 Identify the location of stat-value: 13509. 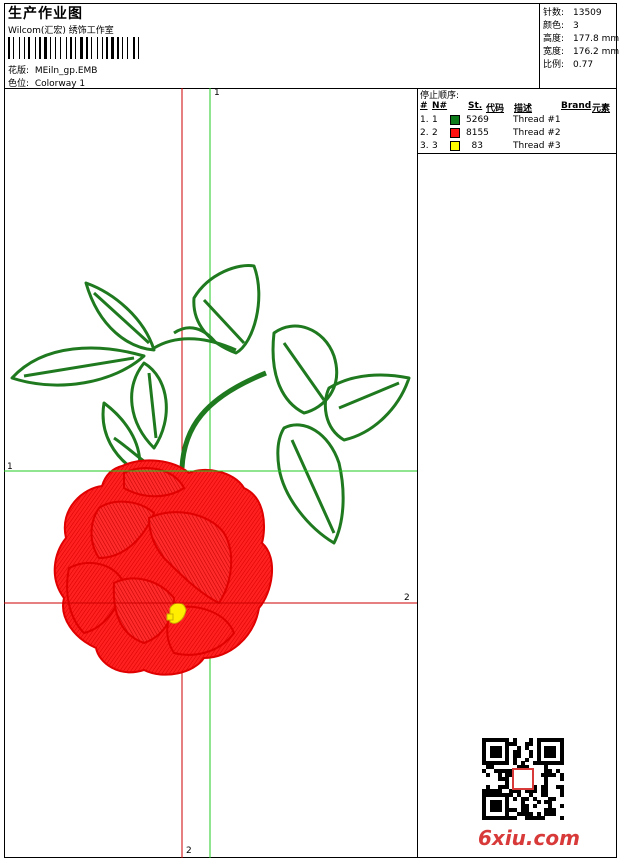
(587, 13).